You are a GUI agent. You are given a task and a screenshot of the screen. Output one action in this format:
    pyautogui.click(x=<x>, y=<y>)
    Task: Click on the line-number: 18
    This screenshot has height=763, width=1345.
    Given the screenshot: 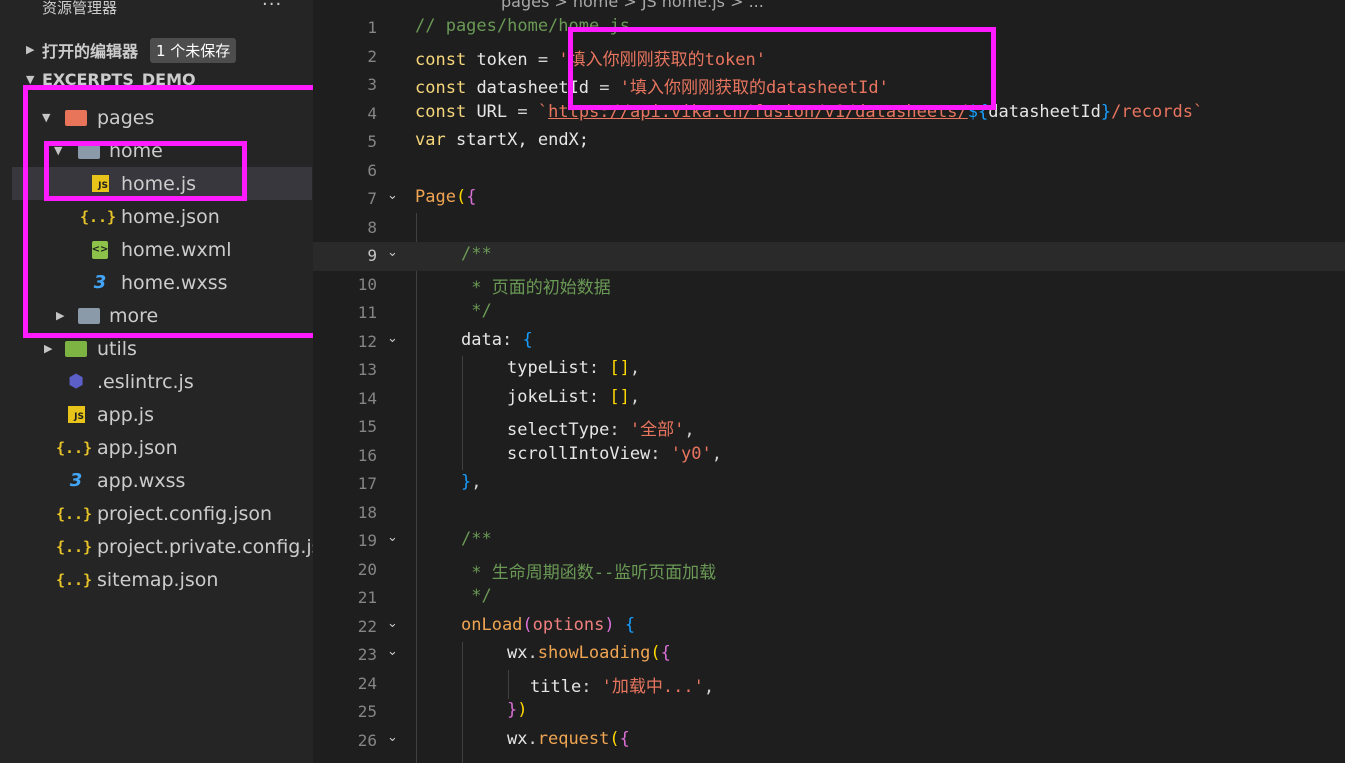 What is the action you would take?
    pyautogui.click(x=367, y=512)
    